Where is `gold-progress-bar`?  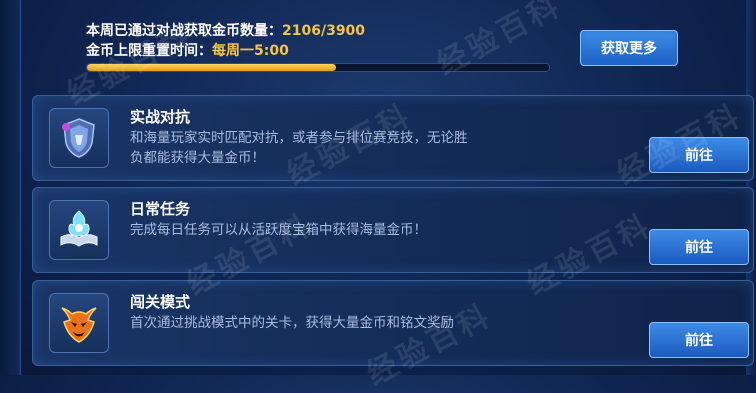 gold-progress-bar is located at coordinates (318, 67).